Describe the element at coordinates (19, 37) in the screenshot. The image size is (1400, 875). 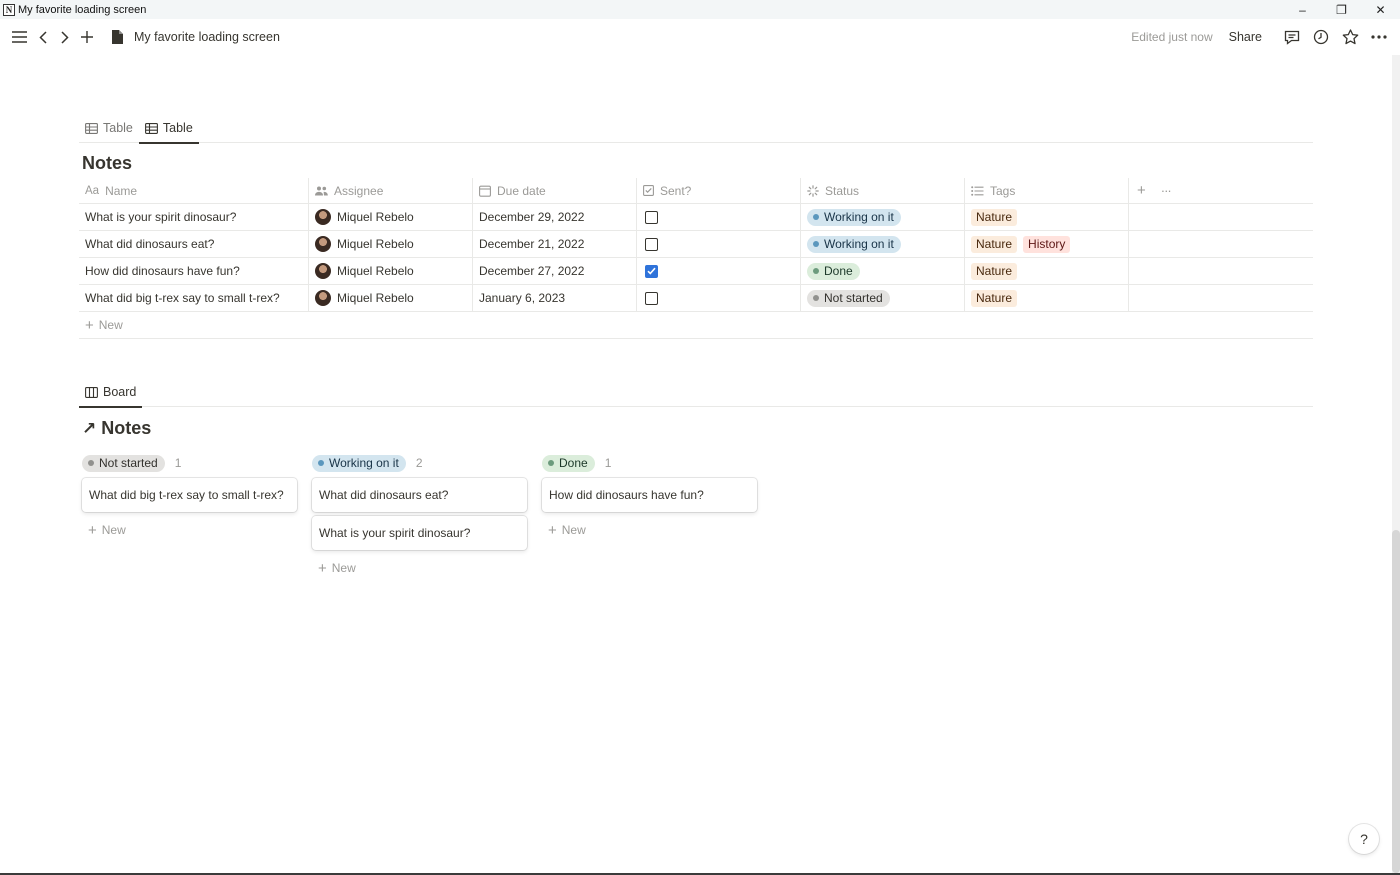
I see `menu-icon` at that location.